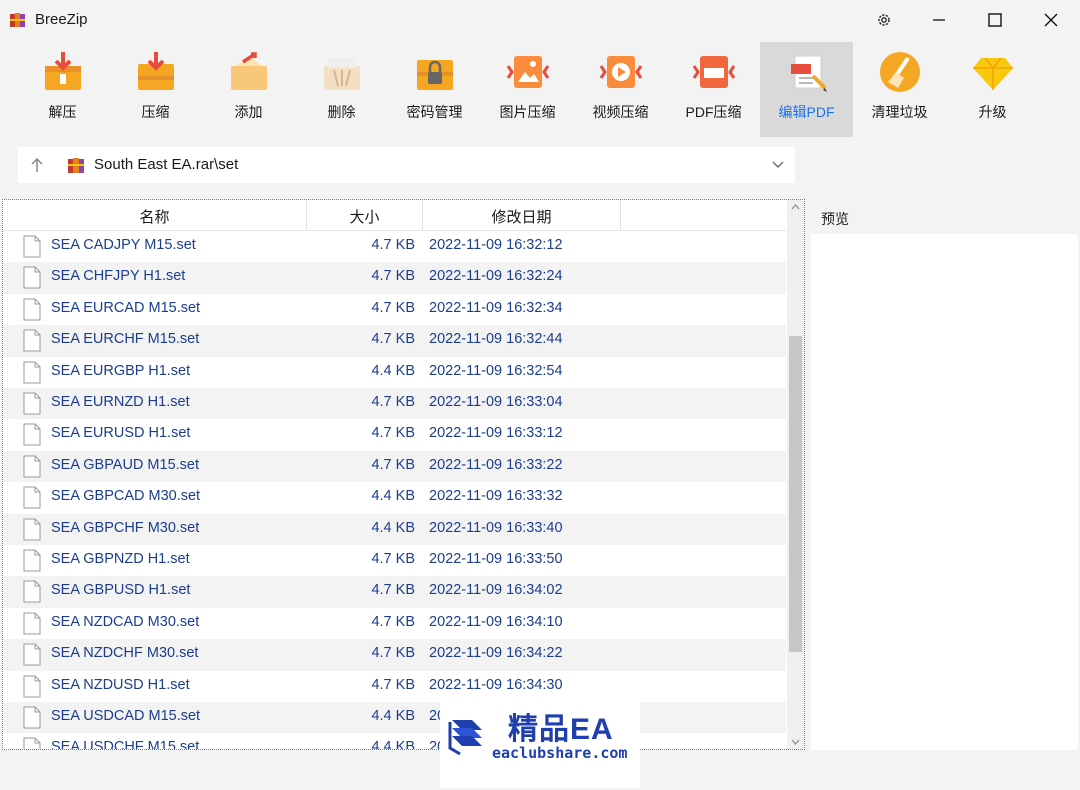 This screenshot has width=1080, height=790. Describe the element at coordinates (620, 112) in the screenshot. I see `video-compress-label: 视频压缩` at that location.